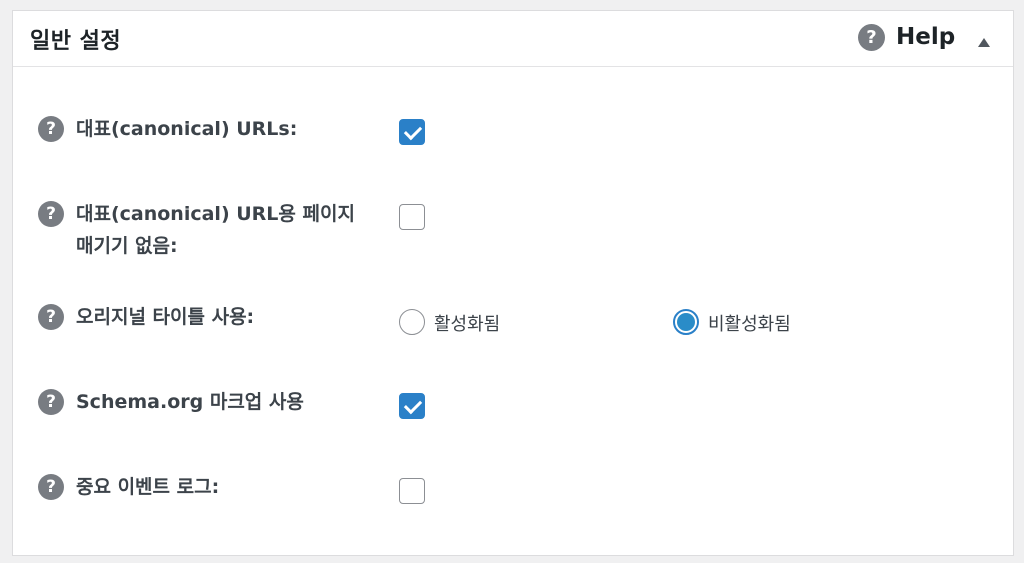 The image size is (1024, 563). I want to click on canonical-pagination-label: 대표(canonical) URL용 페이지 매기기 없음:, so click(215, 230).